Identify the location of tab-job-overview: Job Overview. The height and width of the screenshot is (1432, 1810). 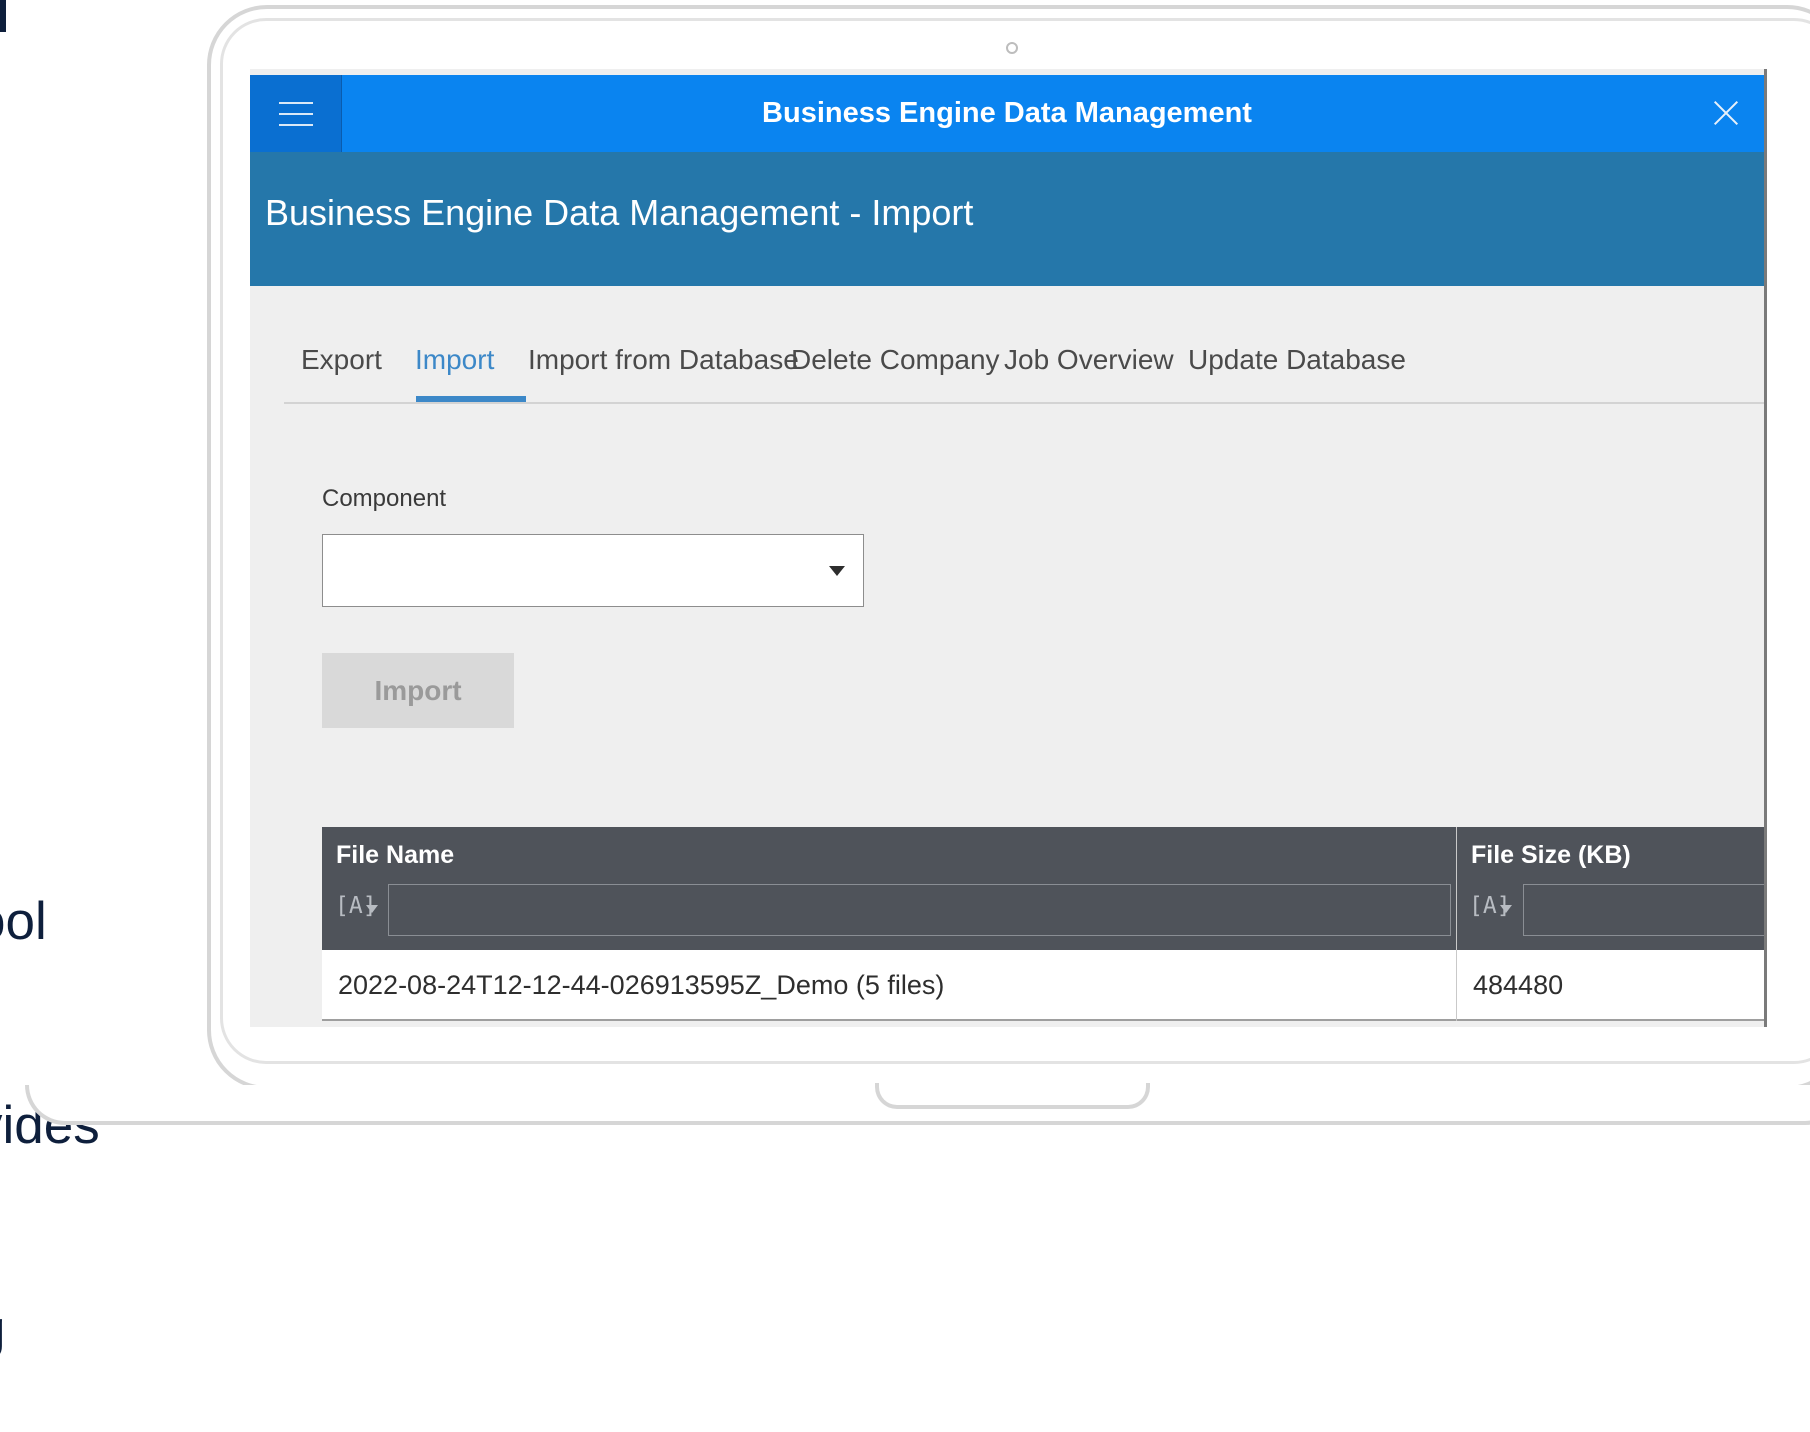
(1089, 360).